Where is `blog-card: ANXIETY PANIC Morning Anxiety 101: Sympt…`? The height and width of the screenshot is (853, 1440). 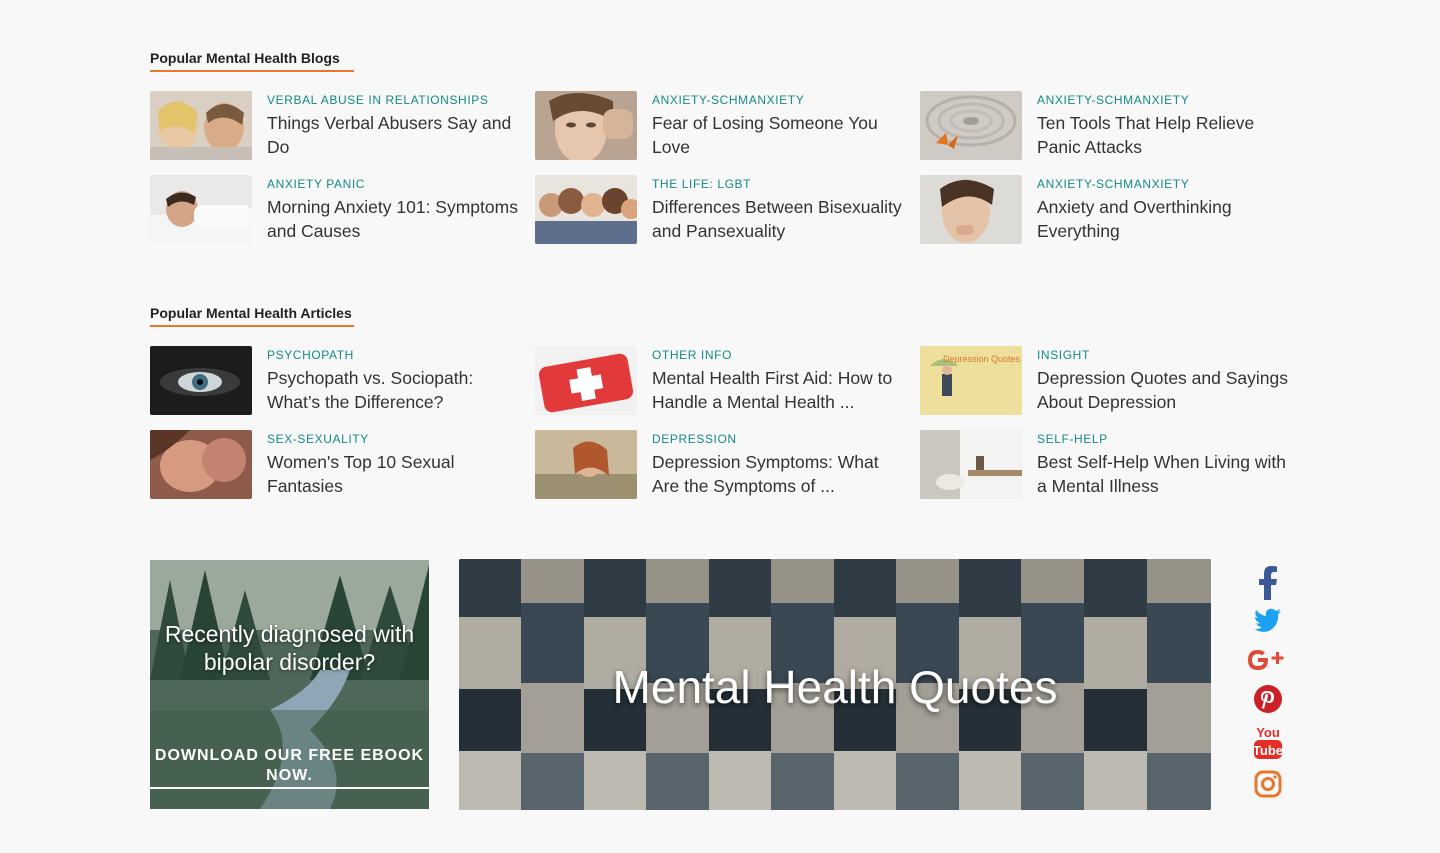
blog-card: ANXIETY PANIC Morning Anxiety 101: Sympt… is located at coordinates (335, 210).